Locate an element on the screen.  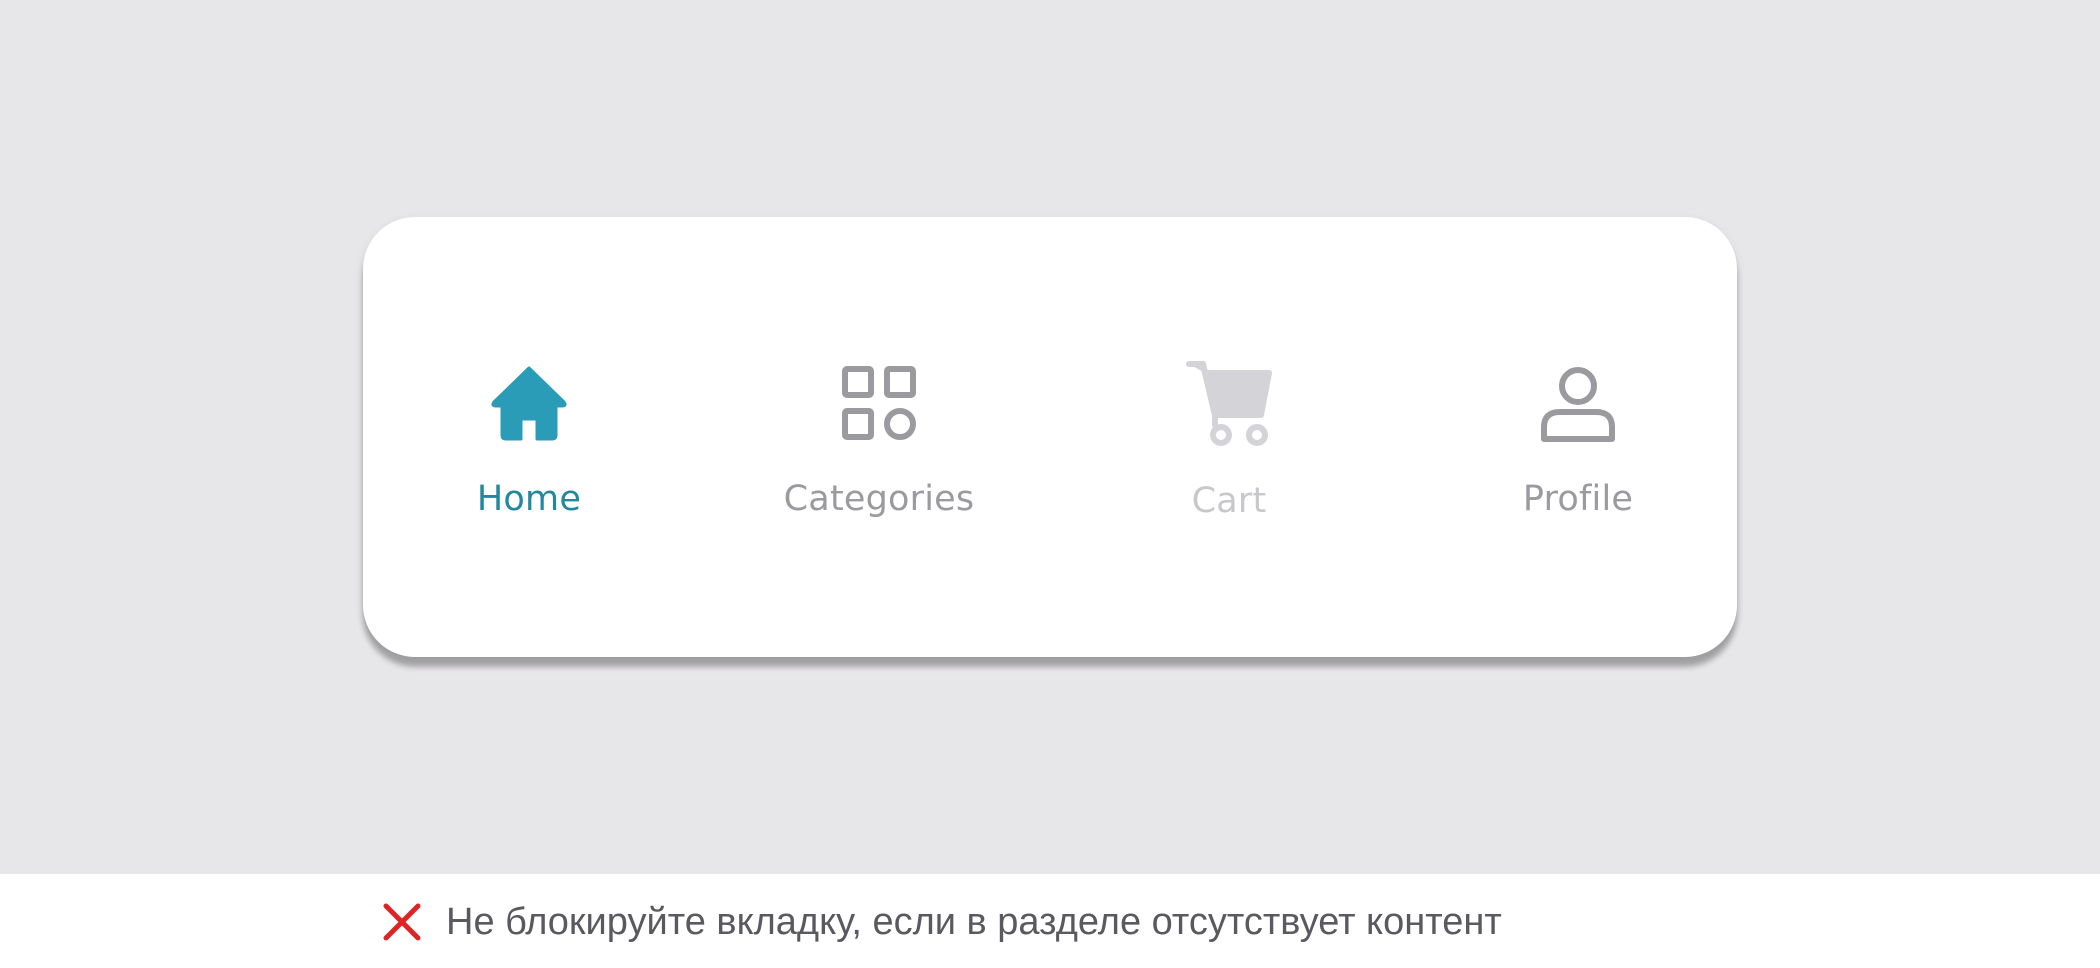
tab-home: Home is located at coordinates (529, 437).